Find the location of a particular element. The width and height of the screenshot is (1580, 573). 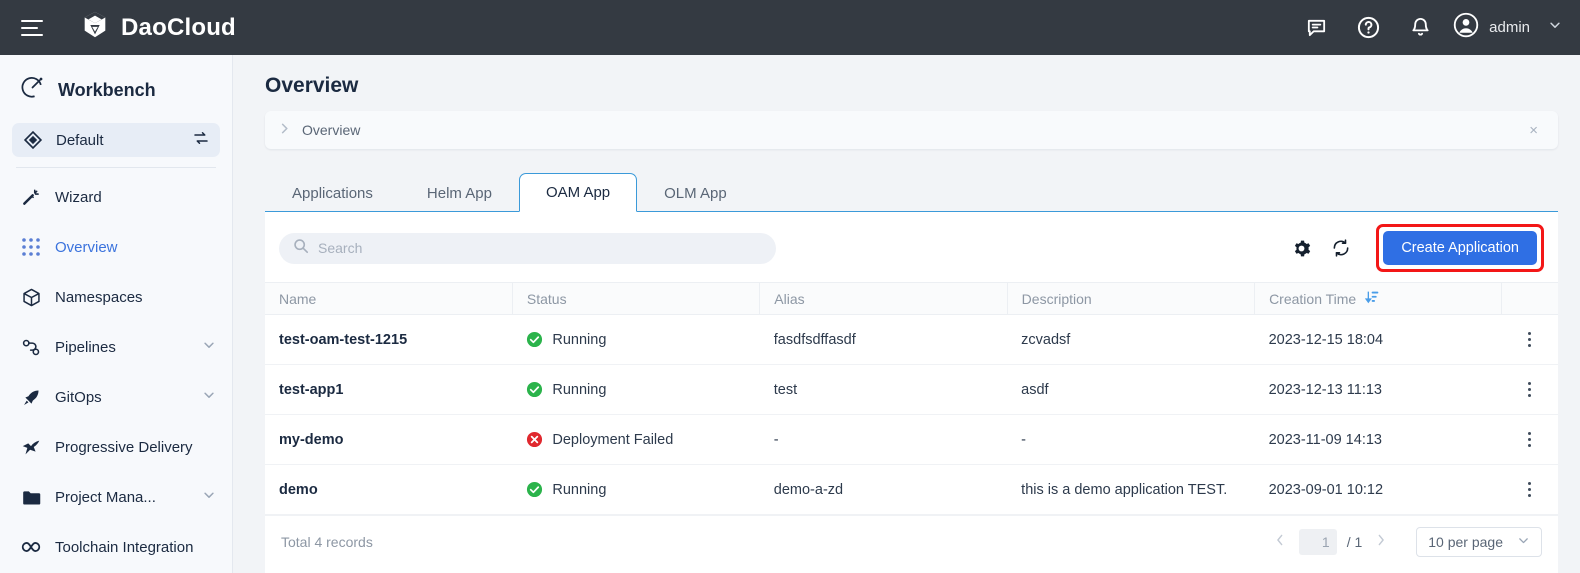

search-input is located at coordinates (540, 248).